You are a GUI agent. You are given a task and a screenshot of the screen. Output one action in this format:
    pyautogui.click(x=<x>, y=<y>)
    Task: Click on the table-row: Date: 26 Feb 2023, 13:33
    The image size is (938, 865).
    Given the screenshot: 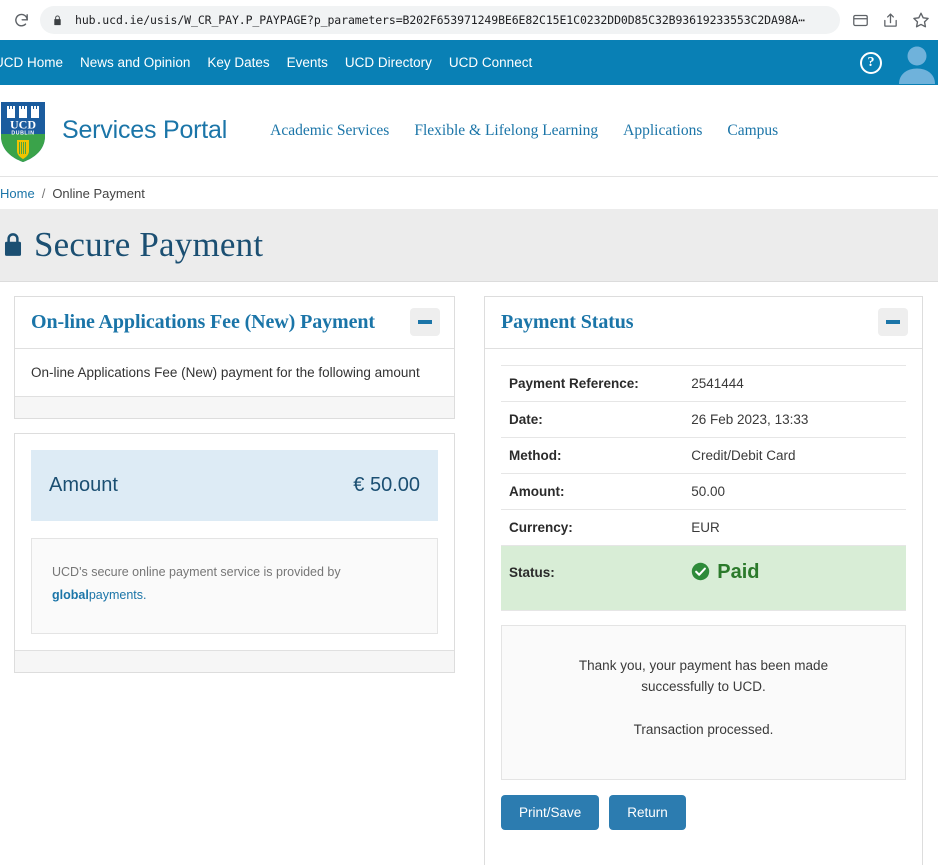 What is the action you would take?
    pyautogui.click(x=703, y=420)
    